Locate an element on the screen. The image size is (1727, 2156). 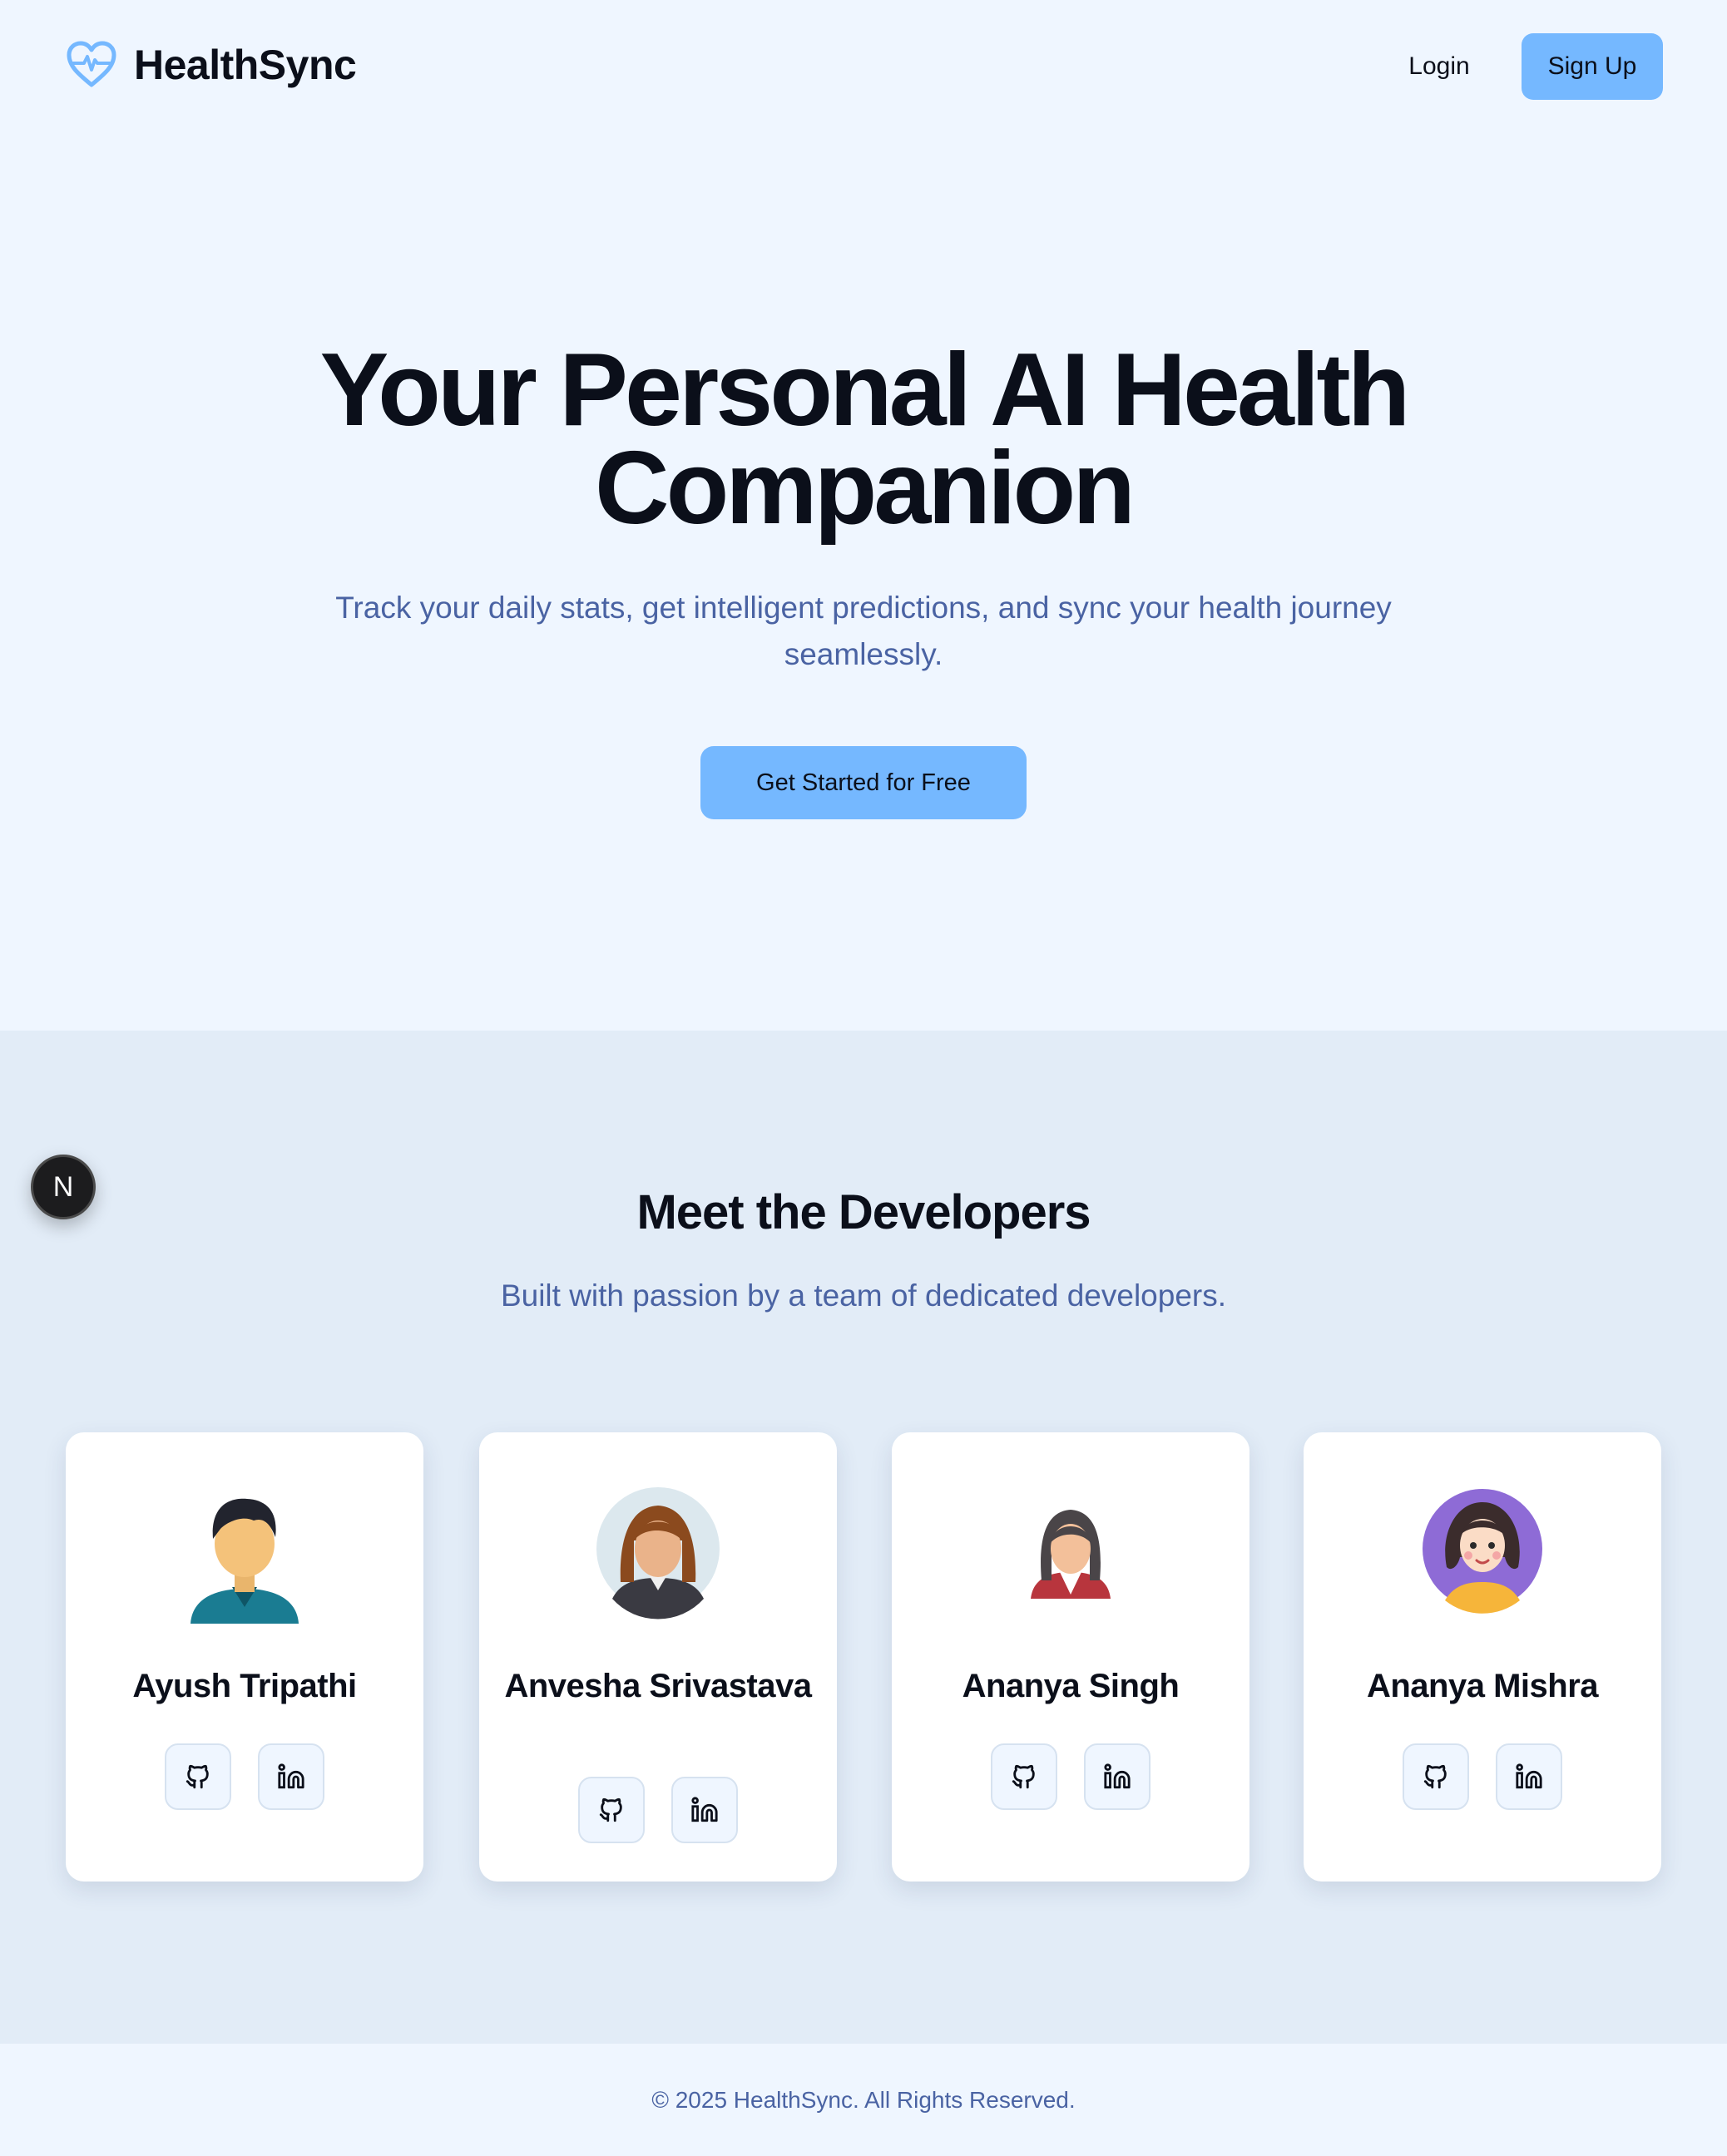
developer-name: Anvesha Srivastava is located at coordinates (658, 1686).